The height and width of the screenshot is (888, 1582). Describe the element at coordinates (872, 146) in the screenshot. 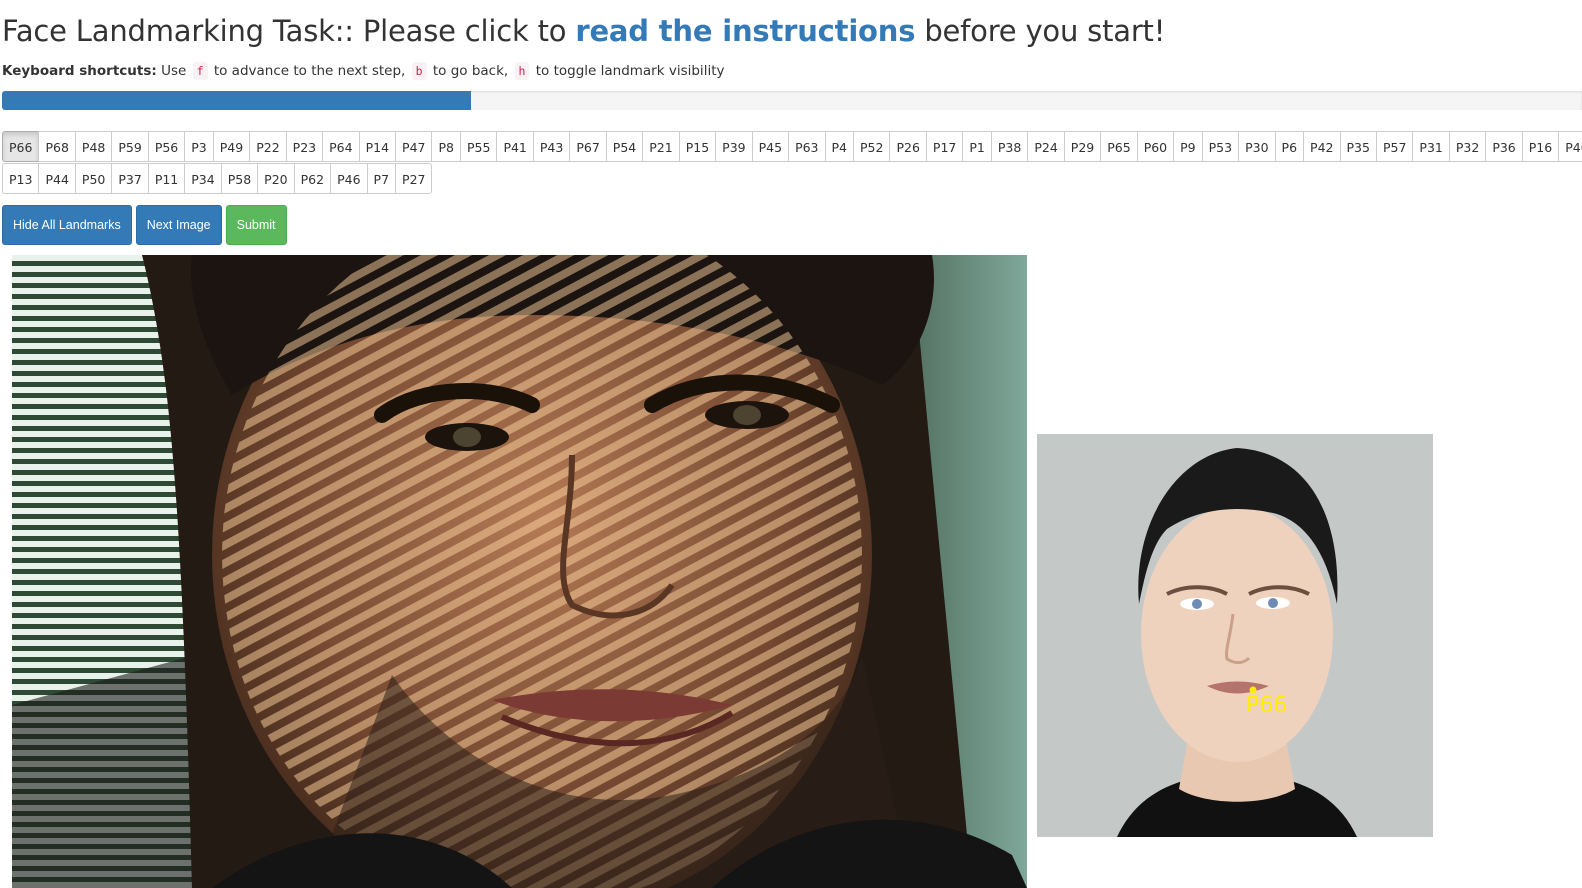

I see `point-button-p52: P52` at that location.